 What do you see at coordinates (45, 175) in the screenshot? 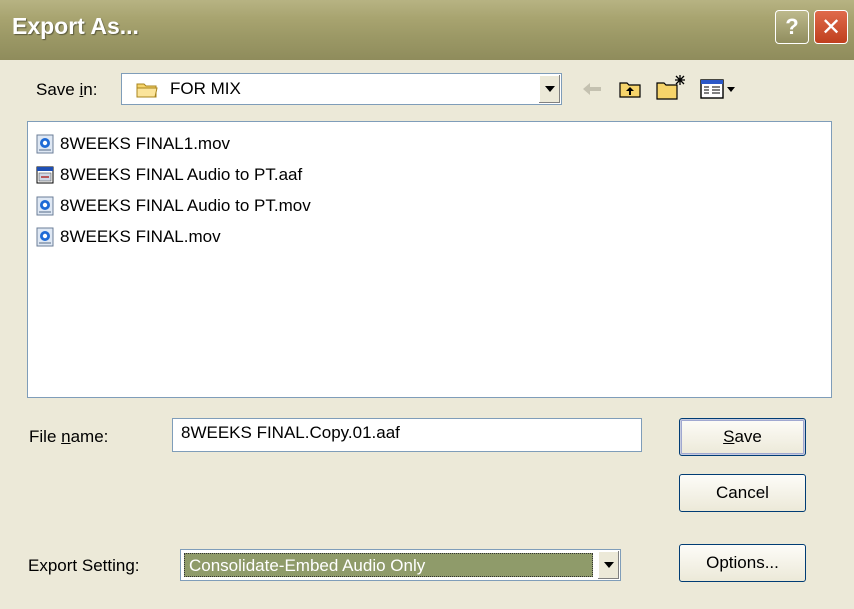
I see `aaf-file-icon` at bounding box center [45, 175].